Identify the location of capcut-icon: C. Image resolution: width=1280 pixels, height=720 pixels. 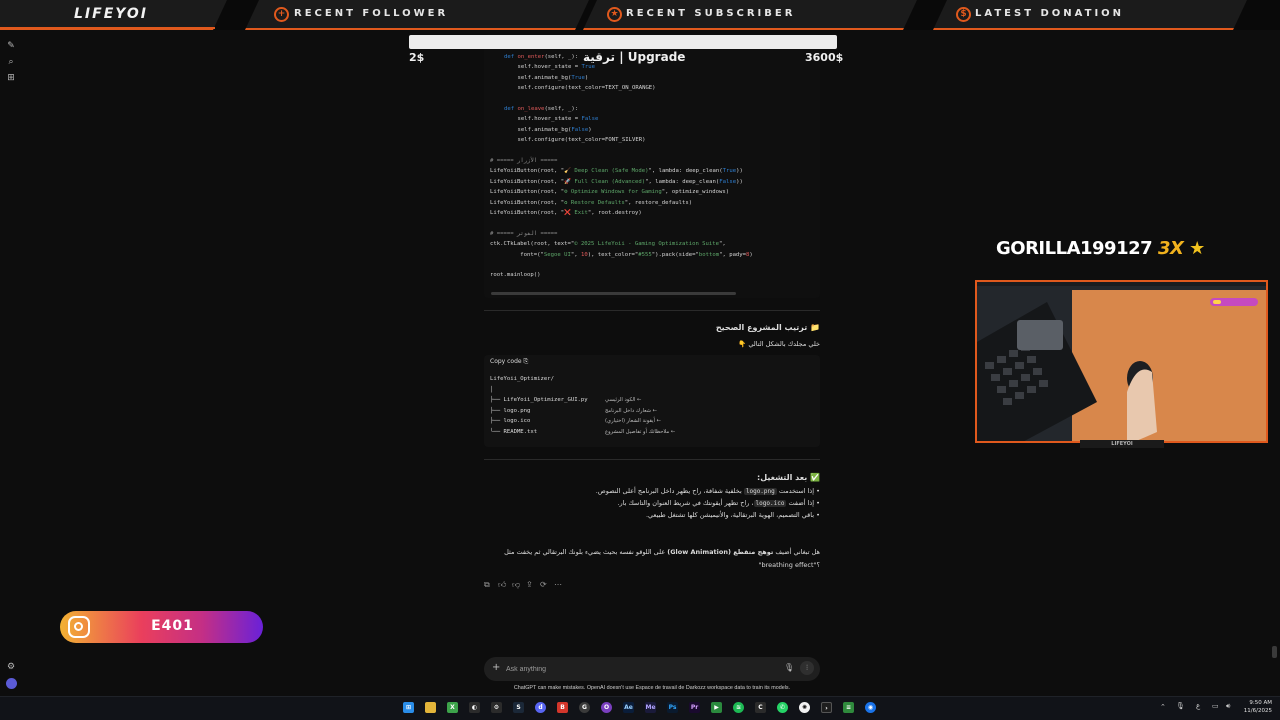
(760, 707).